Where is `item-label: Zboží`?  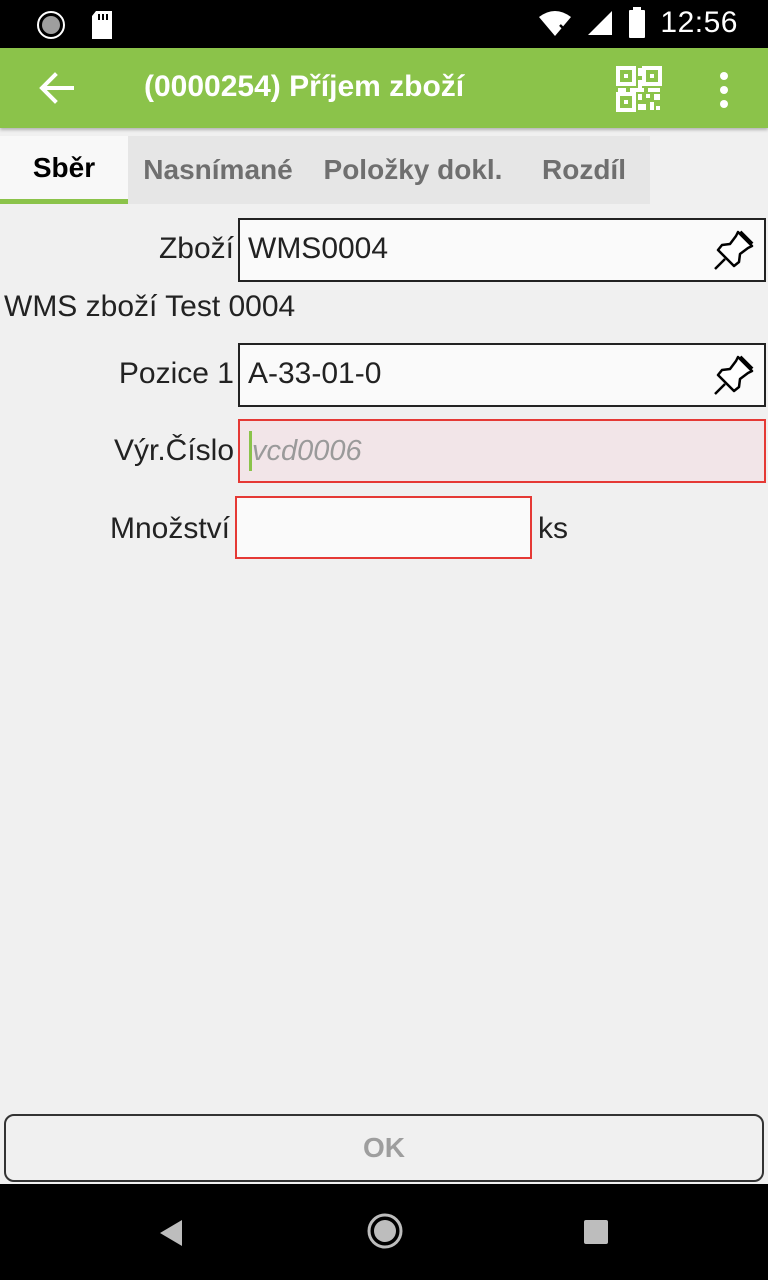 item-label: Zboží is located at coordinates (196, 248).